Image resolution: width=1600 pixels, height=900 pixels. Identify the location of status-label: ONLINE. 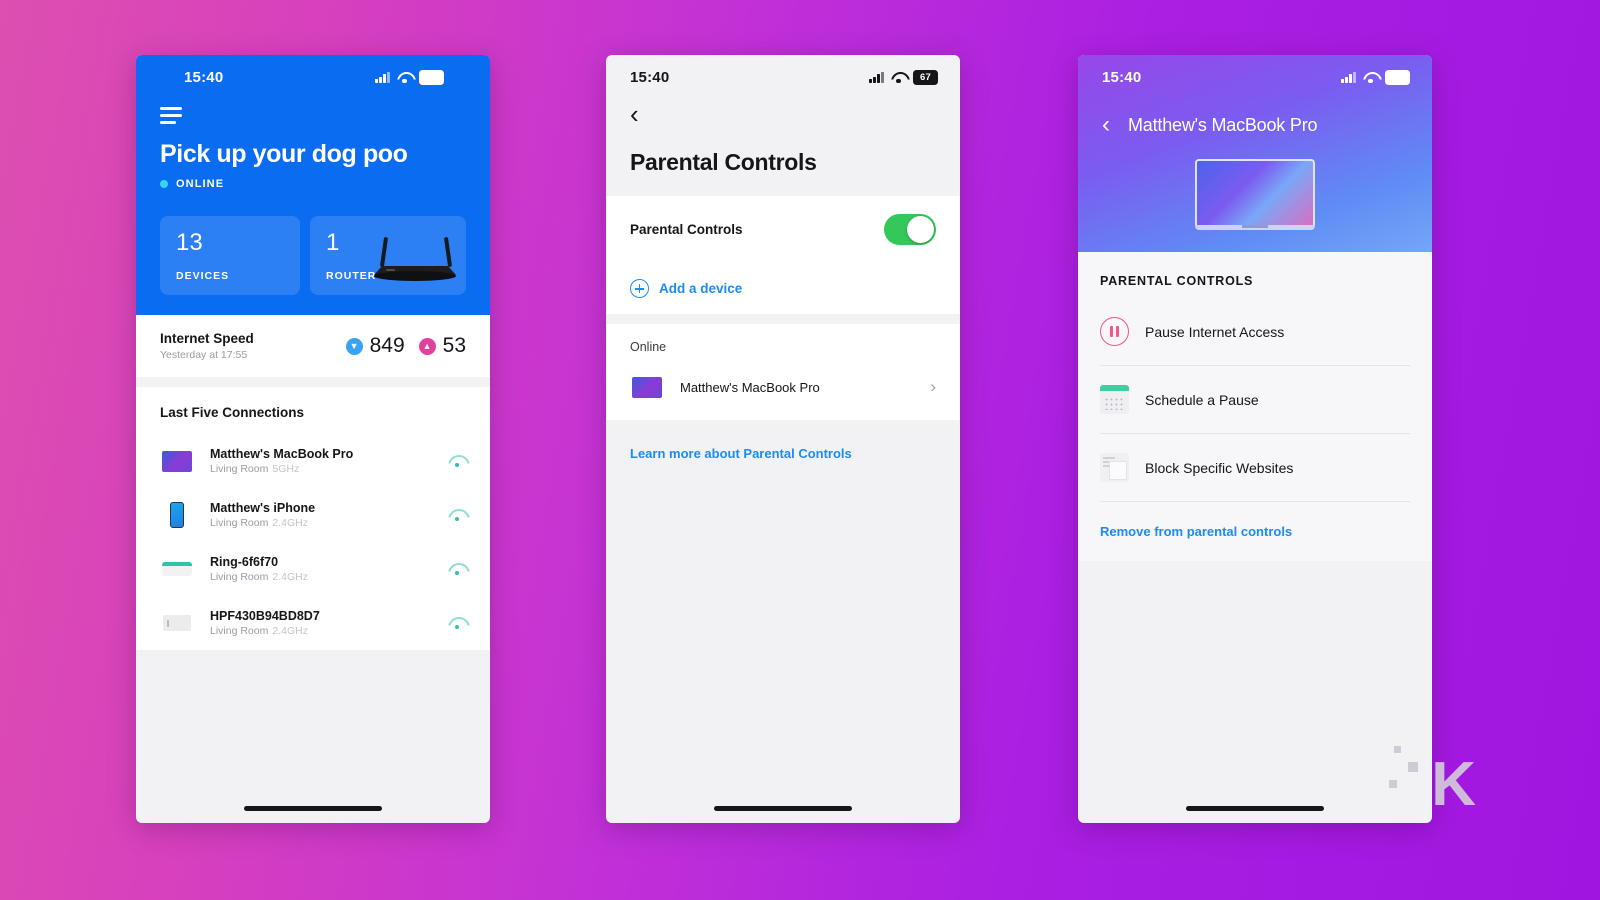
(200, 183).